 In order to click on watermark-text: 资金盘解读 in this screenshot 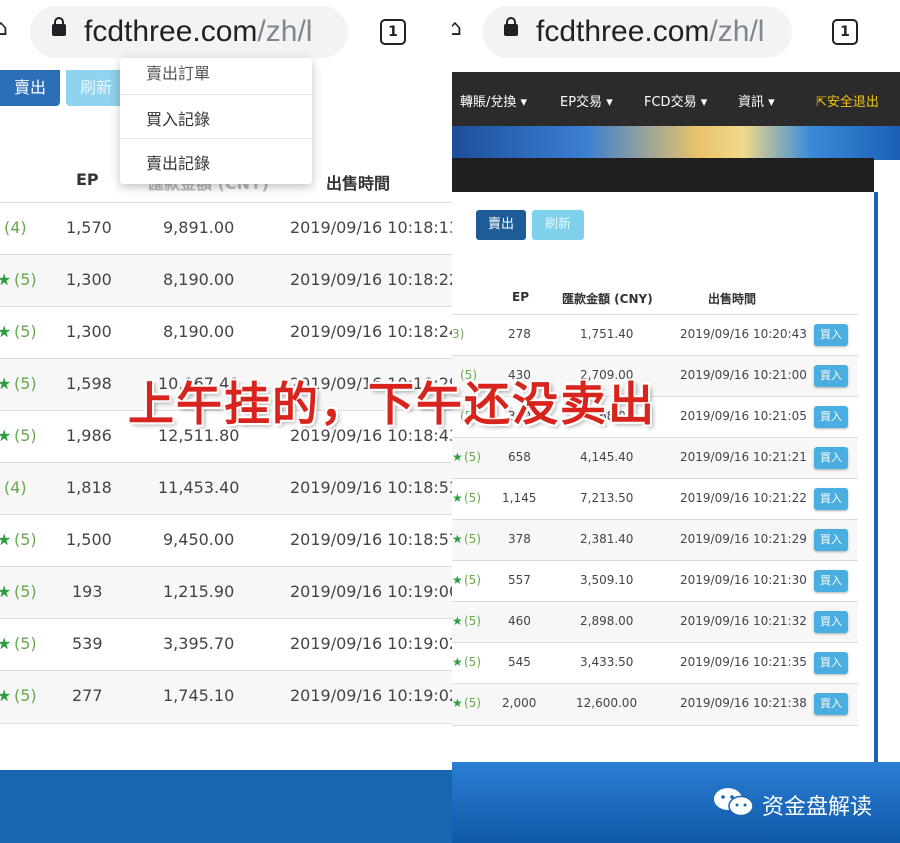, I will do `click(817, 807)`.